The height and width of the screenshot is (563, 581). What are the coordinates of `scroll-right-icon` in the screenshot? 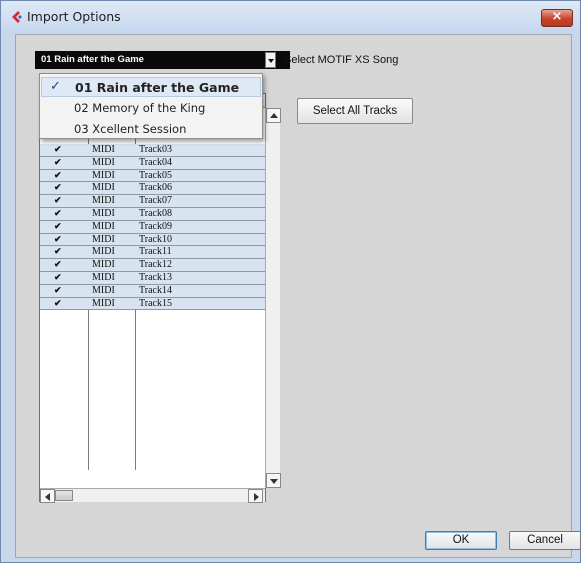 It's located at (255, 496).